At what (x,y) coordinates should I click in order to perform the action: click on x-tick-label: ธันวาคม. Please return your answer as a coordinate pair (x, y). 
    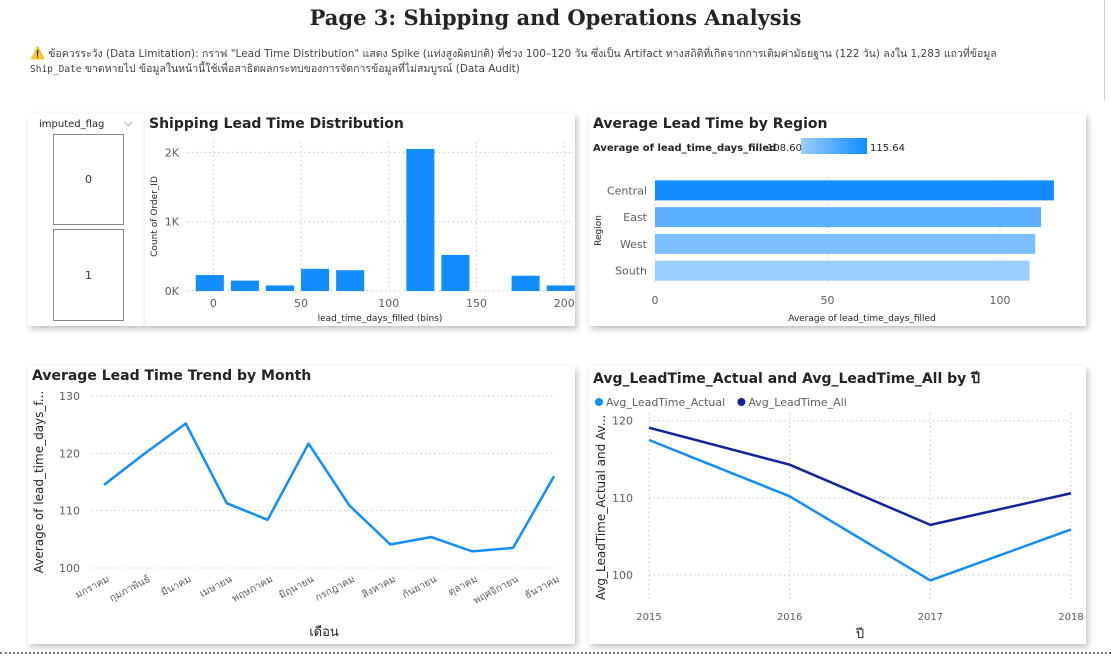
    Looking at the image, I should click on (542, 587).